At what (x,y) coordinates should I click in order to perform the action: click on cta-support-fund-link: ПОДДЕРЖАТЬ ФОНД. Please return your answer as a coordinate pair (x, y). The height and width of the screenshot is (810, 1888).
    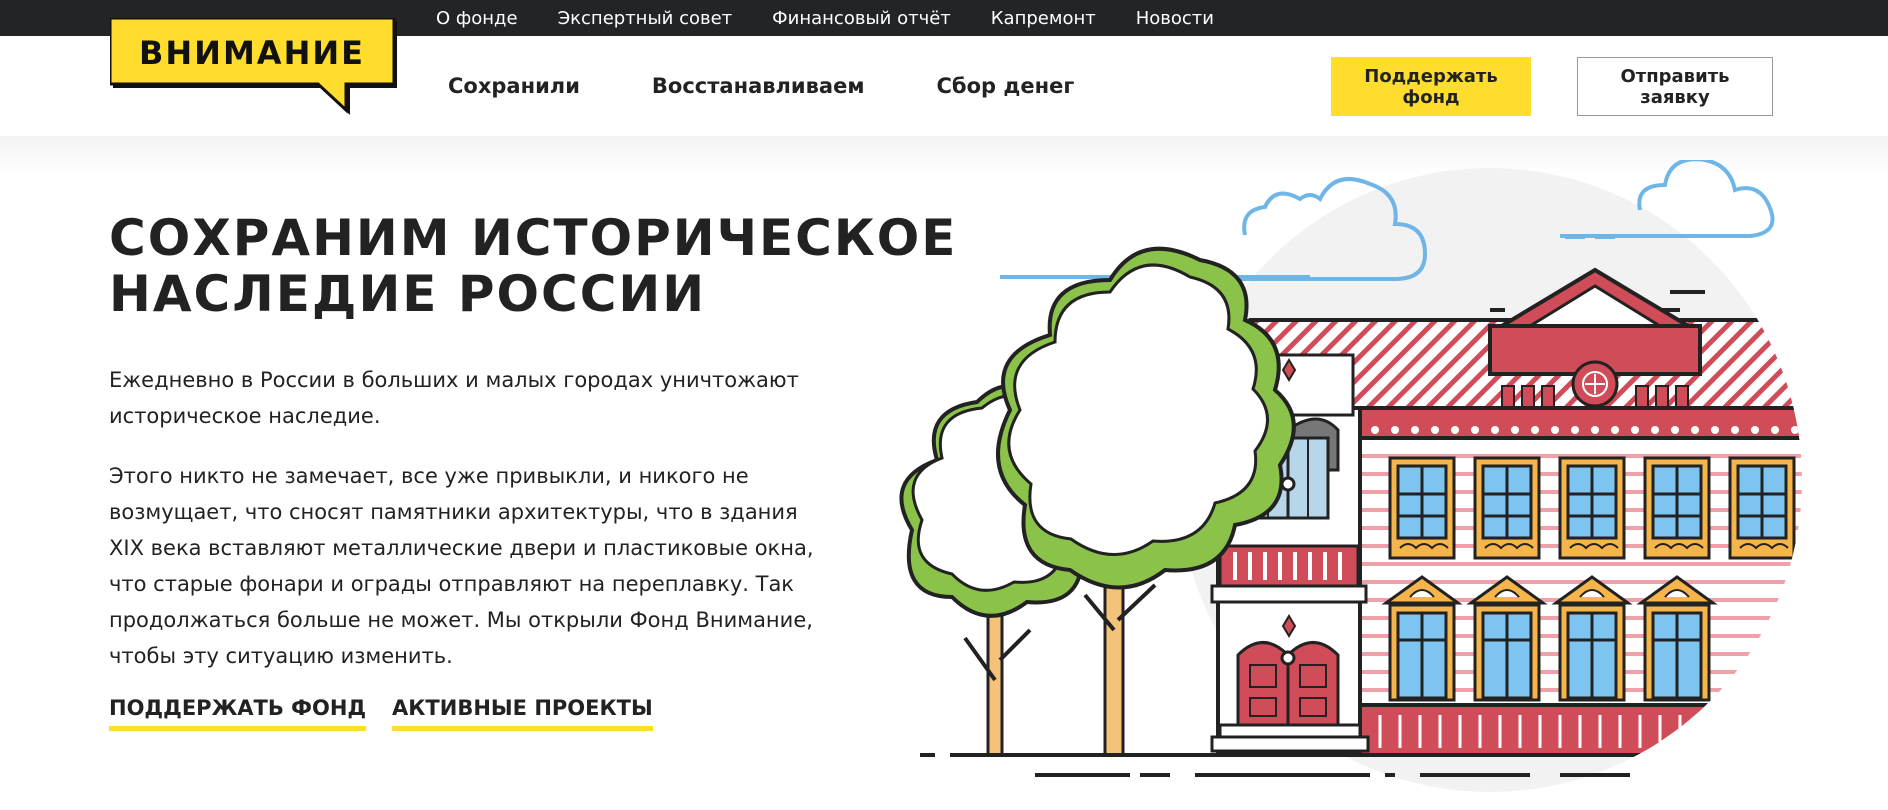
    Looking at the image, I should click on (238, 713).